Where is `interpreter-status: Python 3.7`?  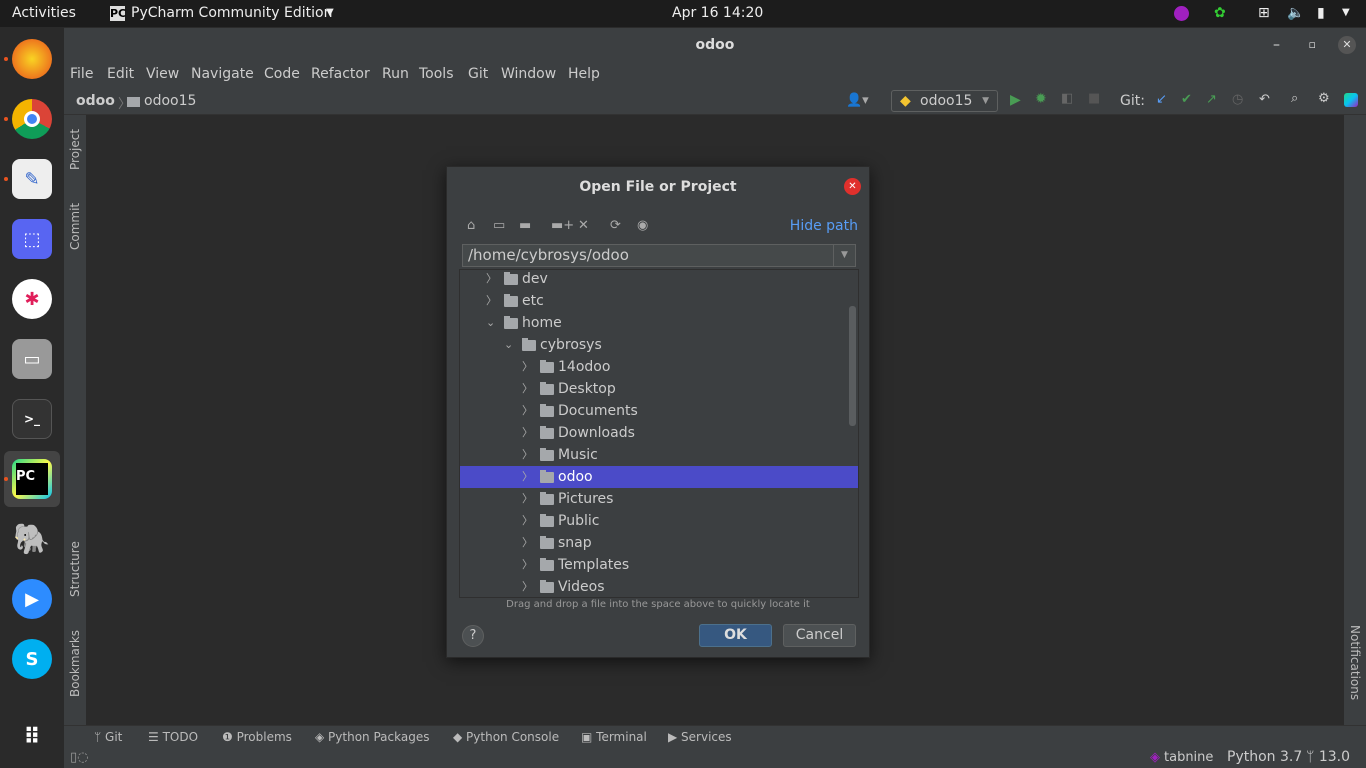 interpreter-status: Python 3.7 is located at coordinates (1264, 757).